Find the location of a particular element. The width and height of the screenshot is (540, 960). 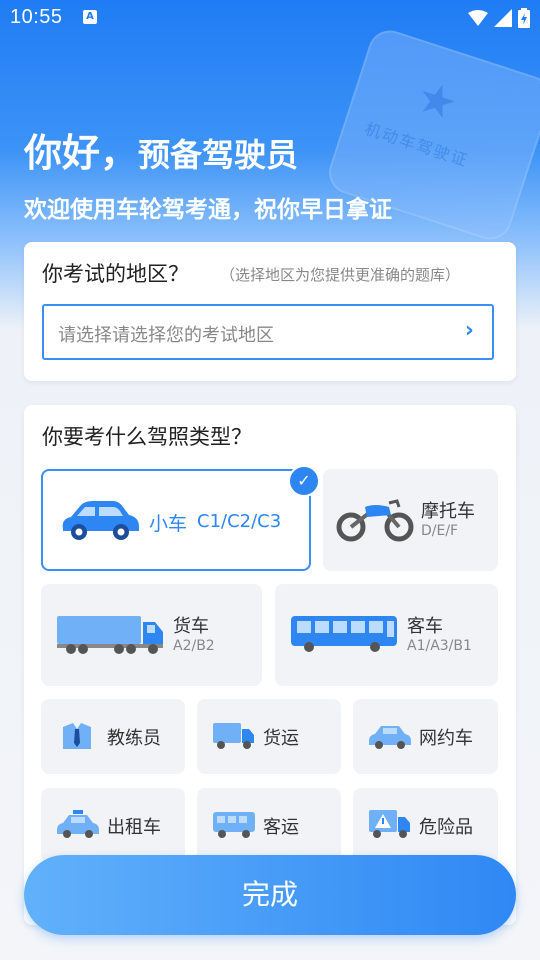

region-title: 你考试的地区？ is located at coordinates (115, 274).